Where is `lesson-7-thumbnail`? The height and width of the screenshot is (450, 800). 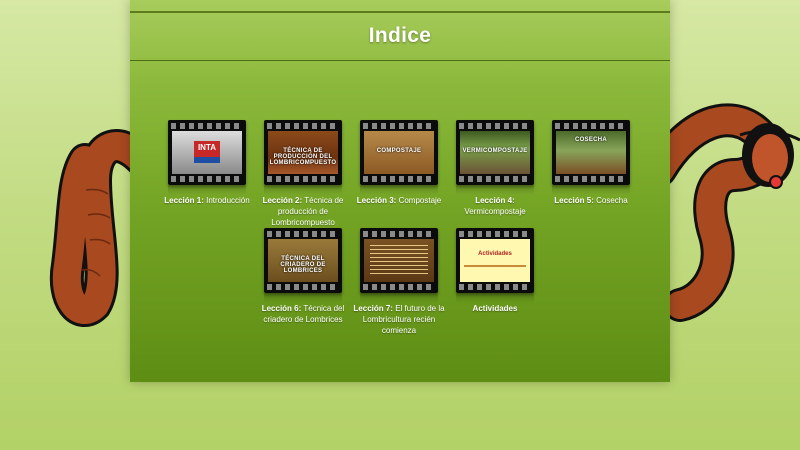
lesson-7-thumbnail is located at coordinates (399, 260).